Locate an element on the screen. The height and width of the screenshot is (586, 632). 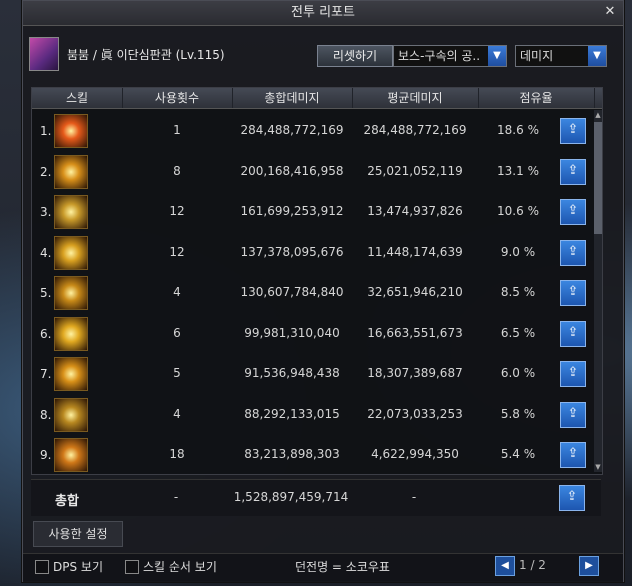
col-total-damage: 총합데미지 is located at coordinates (292, 98).